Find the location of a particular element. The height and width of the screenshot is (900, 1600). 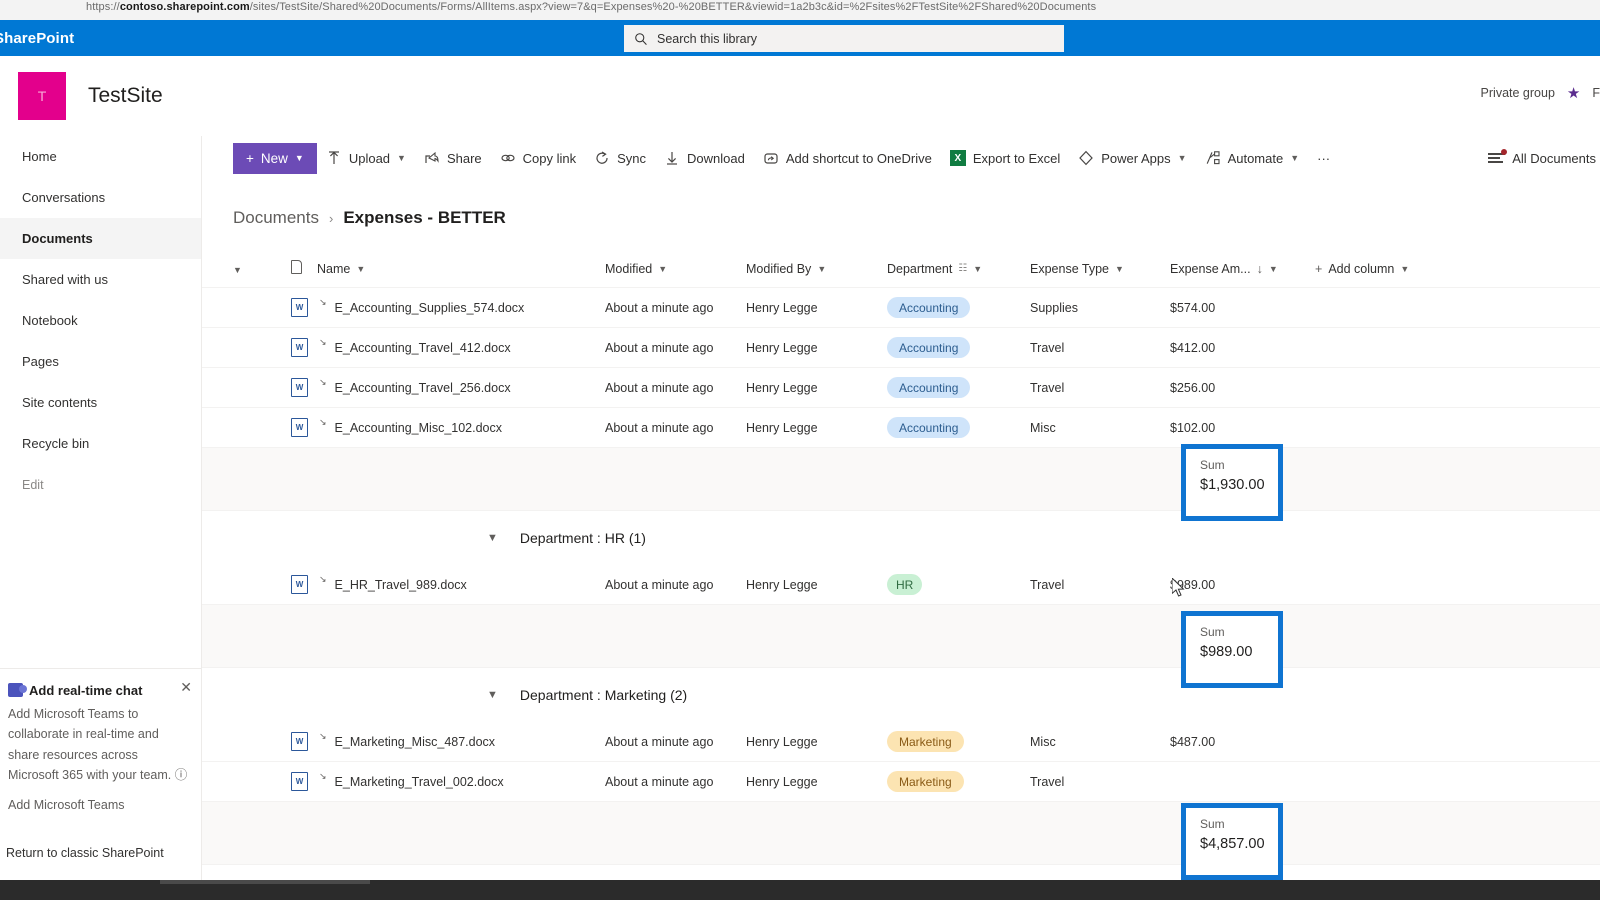

upload-button: Upload ▼ is located at coordinates (366, 158).